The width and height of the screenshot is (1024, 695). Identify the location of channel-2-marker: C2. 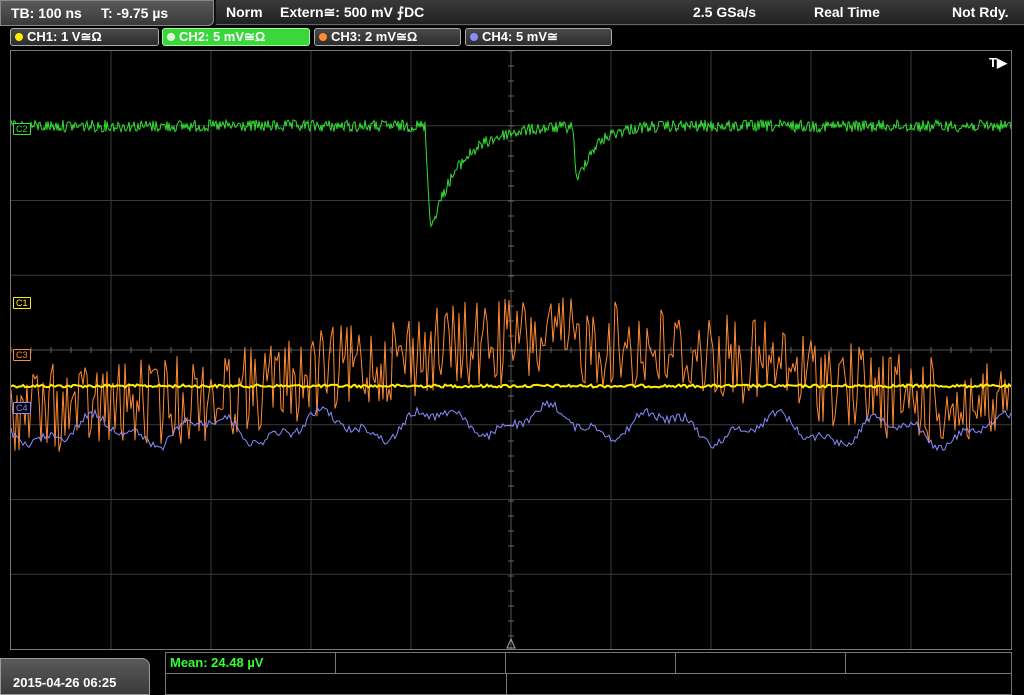
(22, 129).